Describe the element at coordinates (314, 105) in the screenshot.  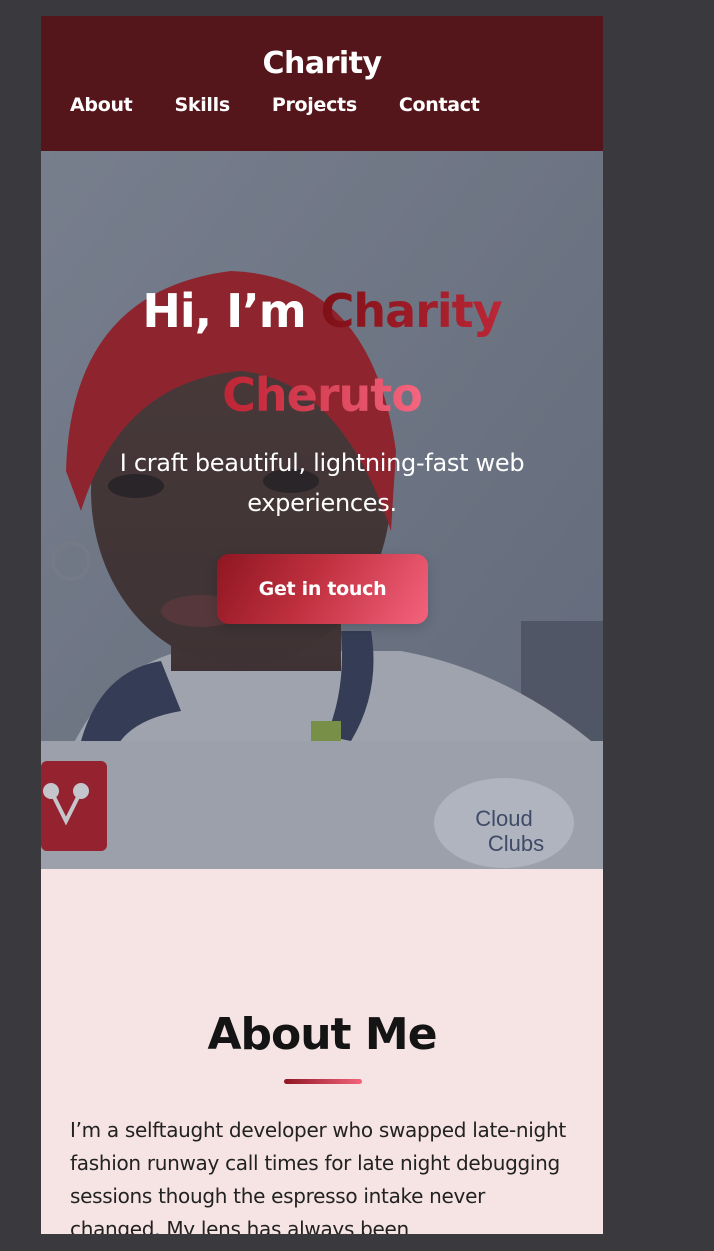
I see `nav-link-projects: Projects` at that location.